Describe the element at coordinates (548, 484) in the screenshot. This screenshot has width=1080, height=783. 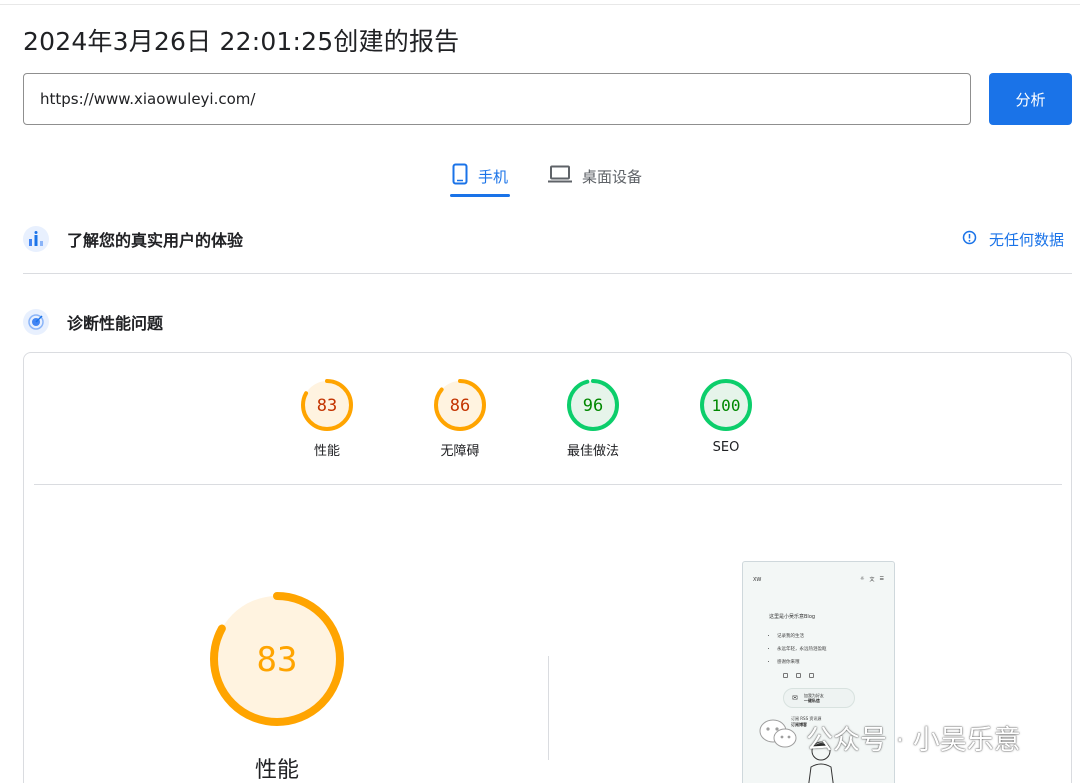
I see `card-divider` at that location.